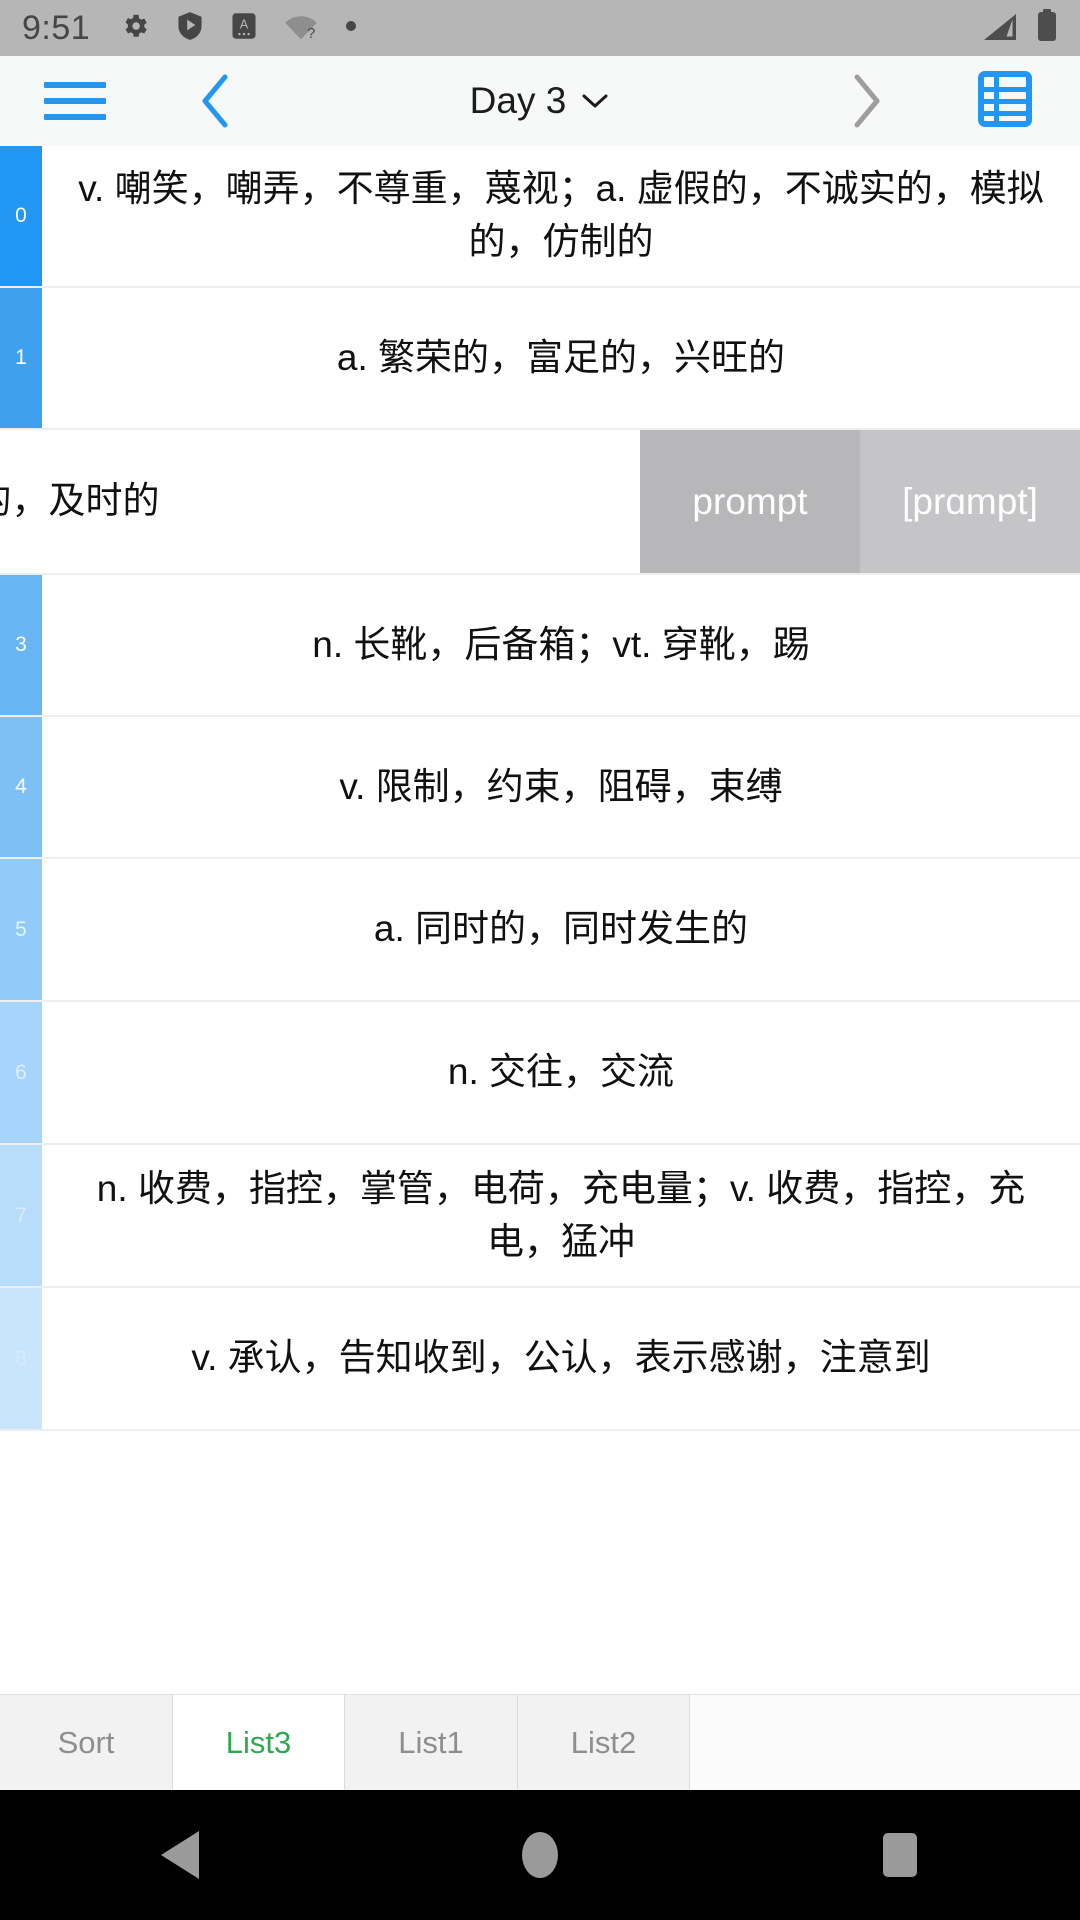 The width and height of the screenshot is (1080, 1920). I want to click on row-text: v. 承认，告知收到，公认，表示感谢，注意到, so click(561, 1358).